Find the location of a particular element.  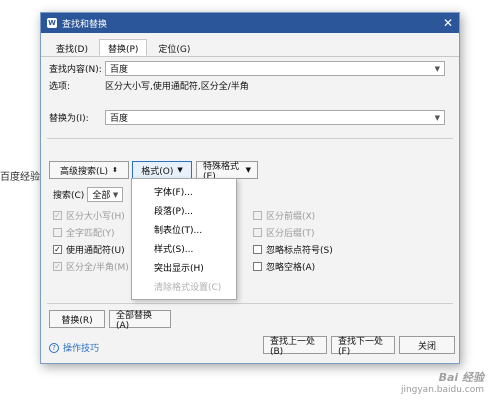

tips-link: 操作技巧 is located at coordinates (81, 347).